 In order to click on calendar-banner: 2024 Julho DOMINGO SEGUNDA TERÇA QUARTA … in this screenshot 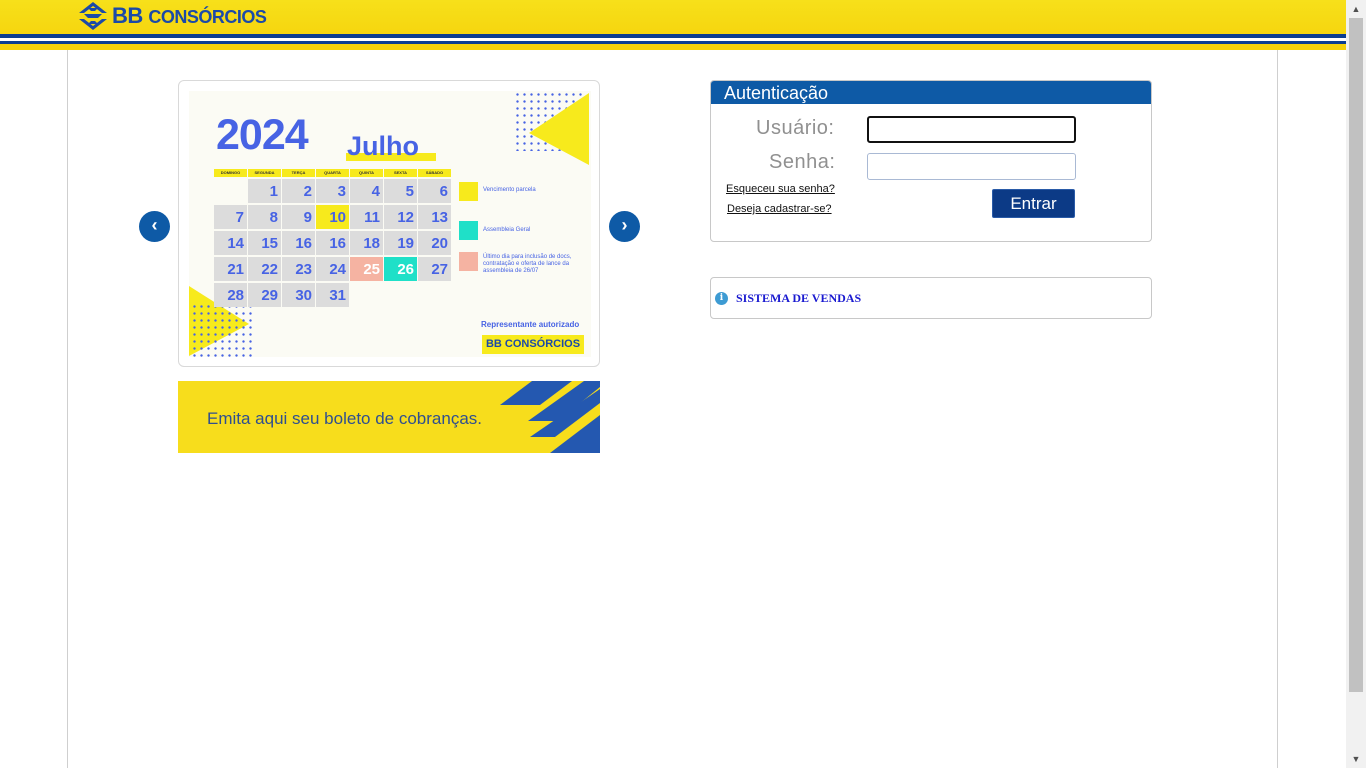, I will do `click(390, 224)`.